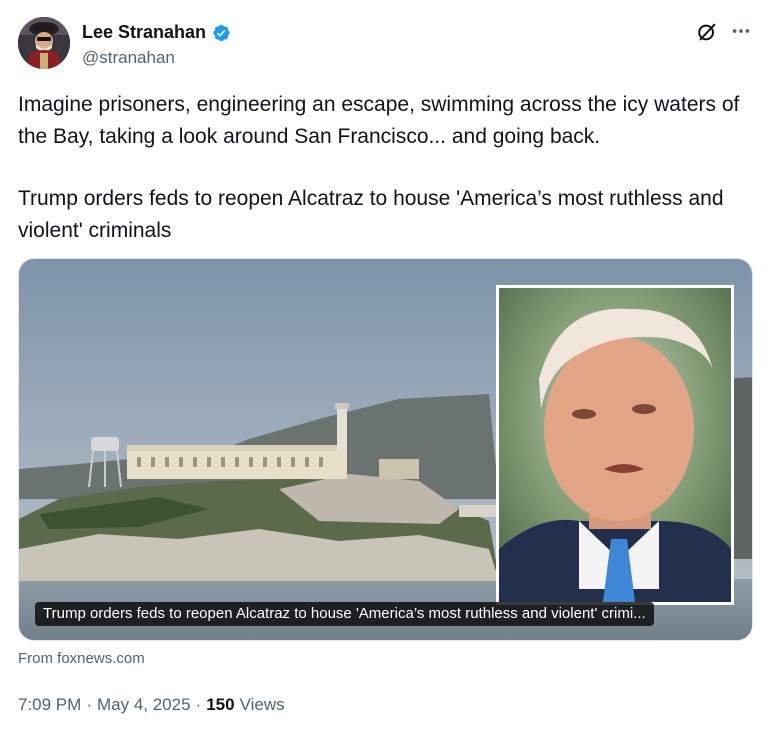 The width and height of the screenshot is (768, 735). I want to click on grok-icon, so click(707, 32).